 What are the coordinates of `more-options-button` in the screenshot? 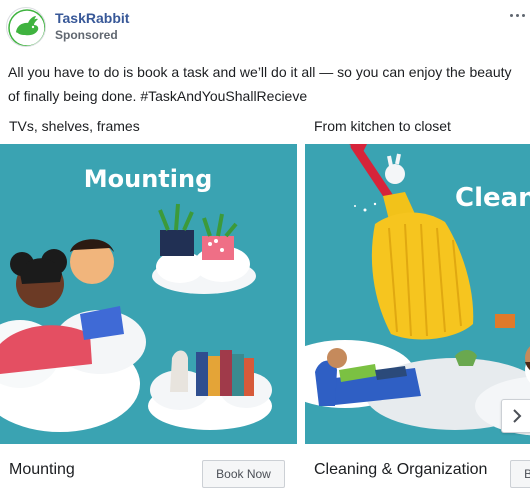 It's located at (517, 15).